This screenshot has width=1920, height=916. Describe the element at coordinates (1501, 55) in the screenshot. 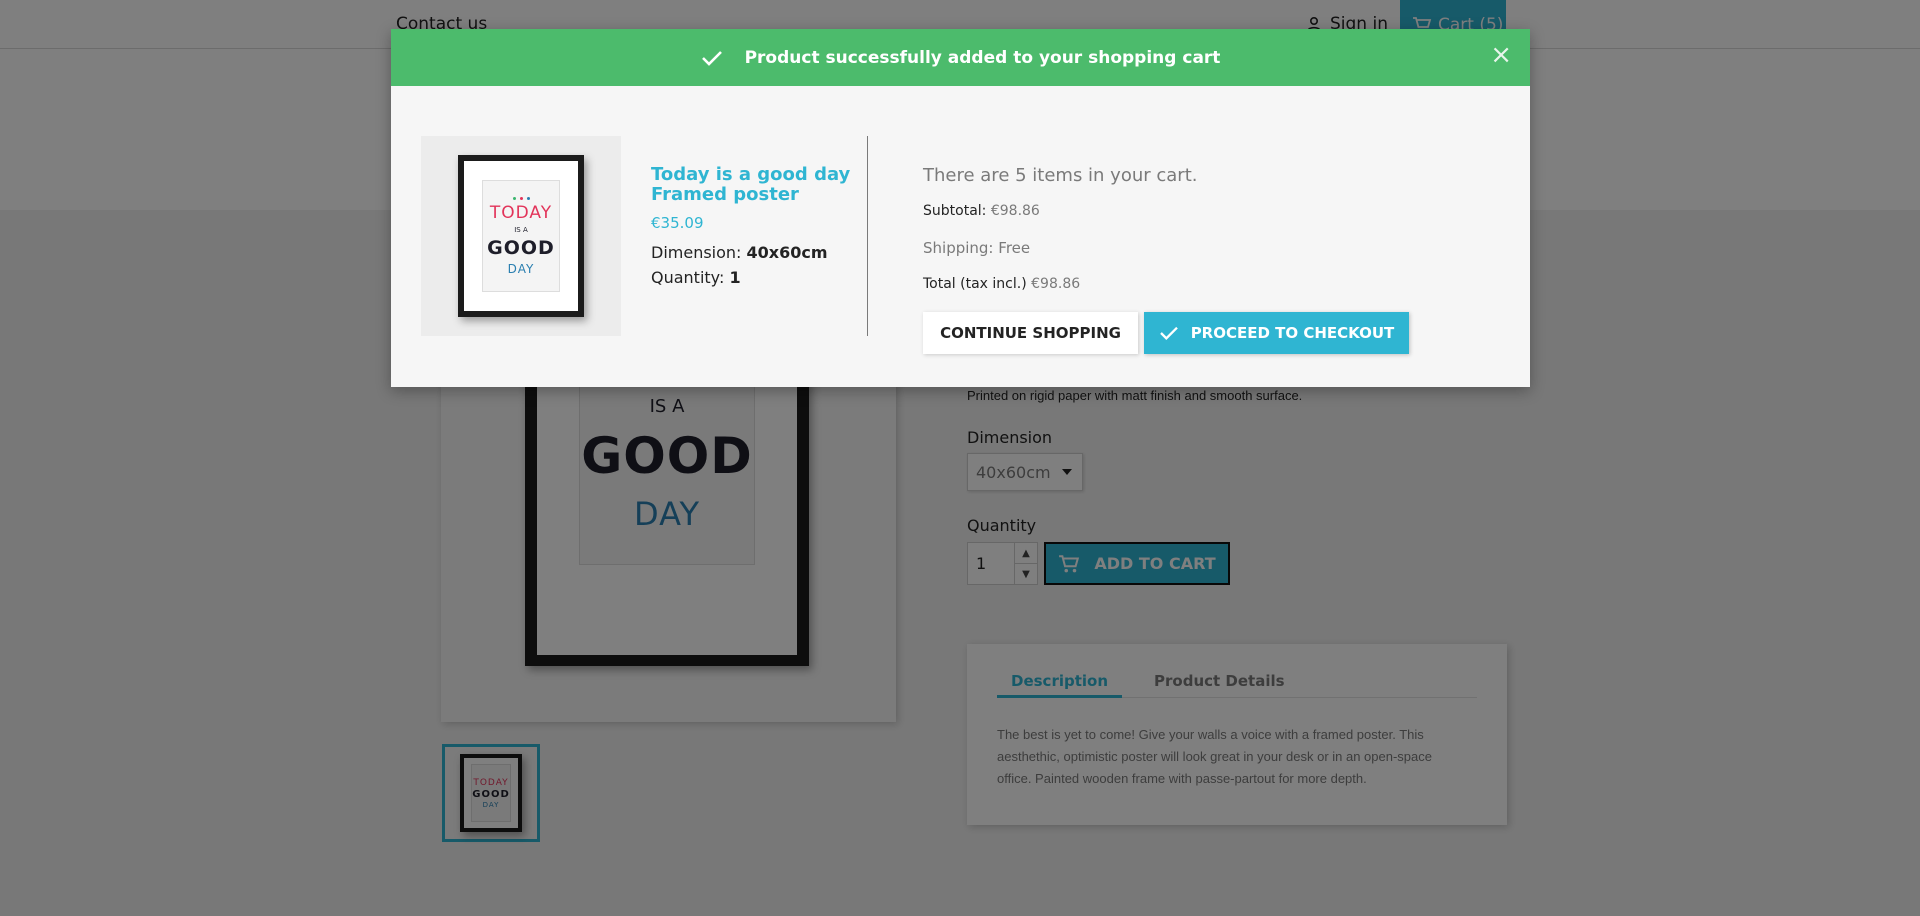

I see `close-icon: ×` at that location.